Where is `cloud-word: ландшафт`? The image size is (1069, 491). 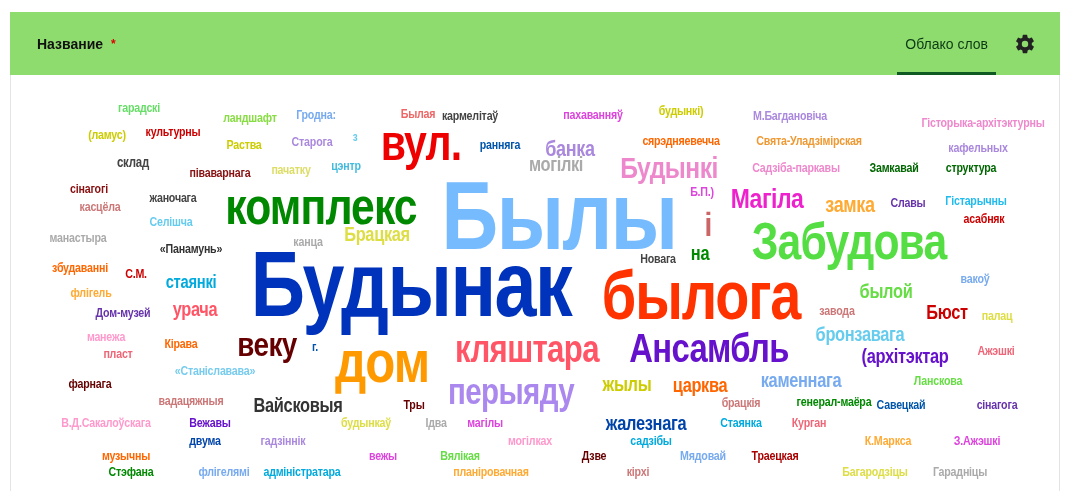
cloud-word: ландшафт is located at coordinates (250, 118).